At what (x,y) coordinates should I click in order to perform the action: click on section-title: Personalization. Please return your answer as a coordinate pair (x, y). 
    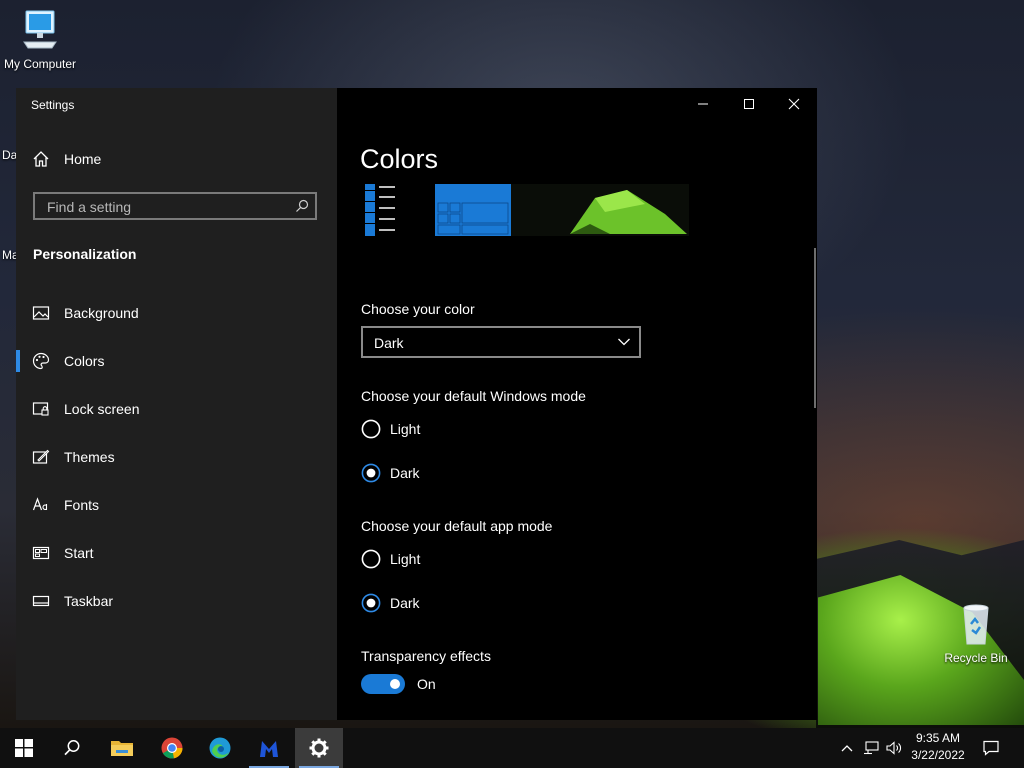
    Looking at the image, I should click on (85, 254).